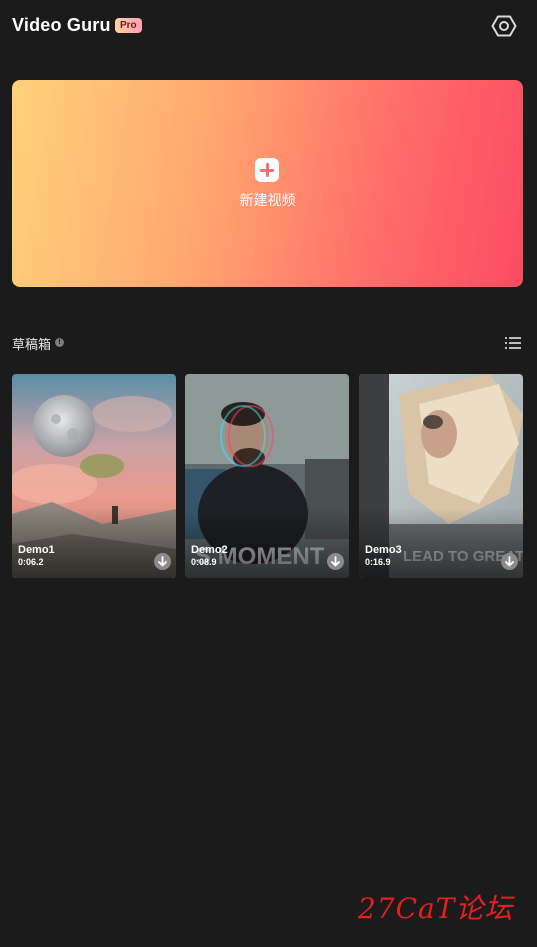 This screenshot has width=537, height=947. I want to click on list-view-icon, so click(513, 343).